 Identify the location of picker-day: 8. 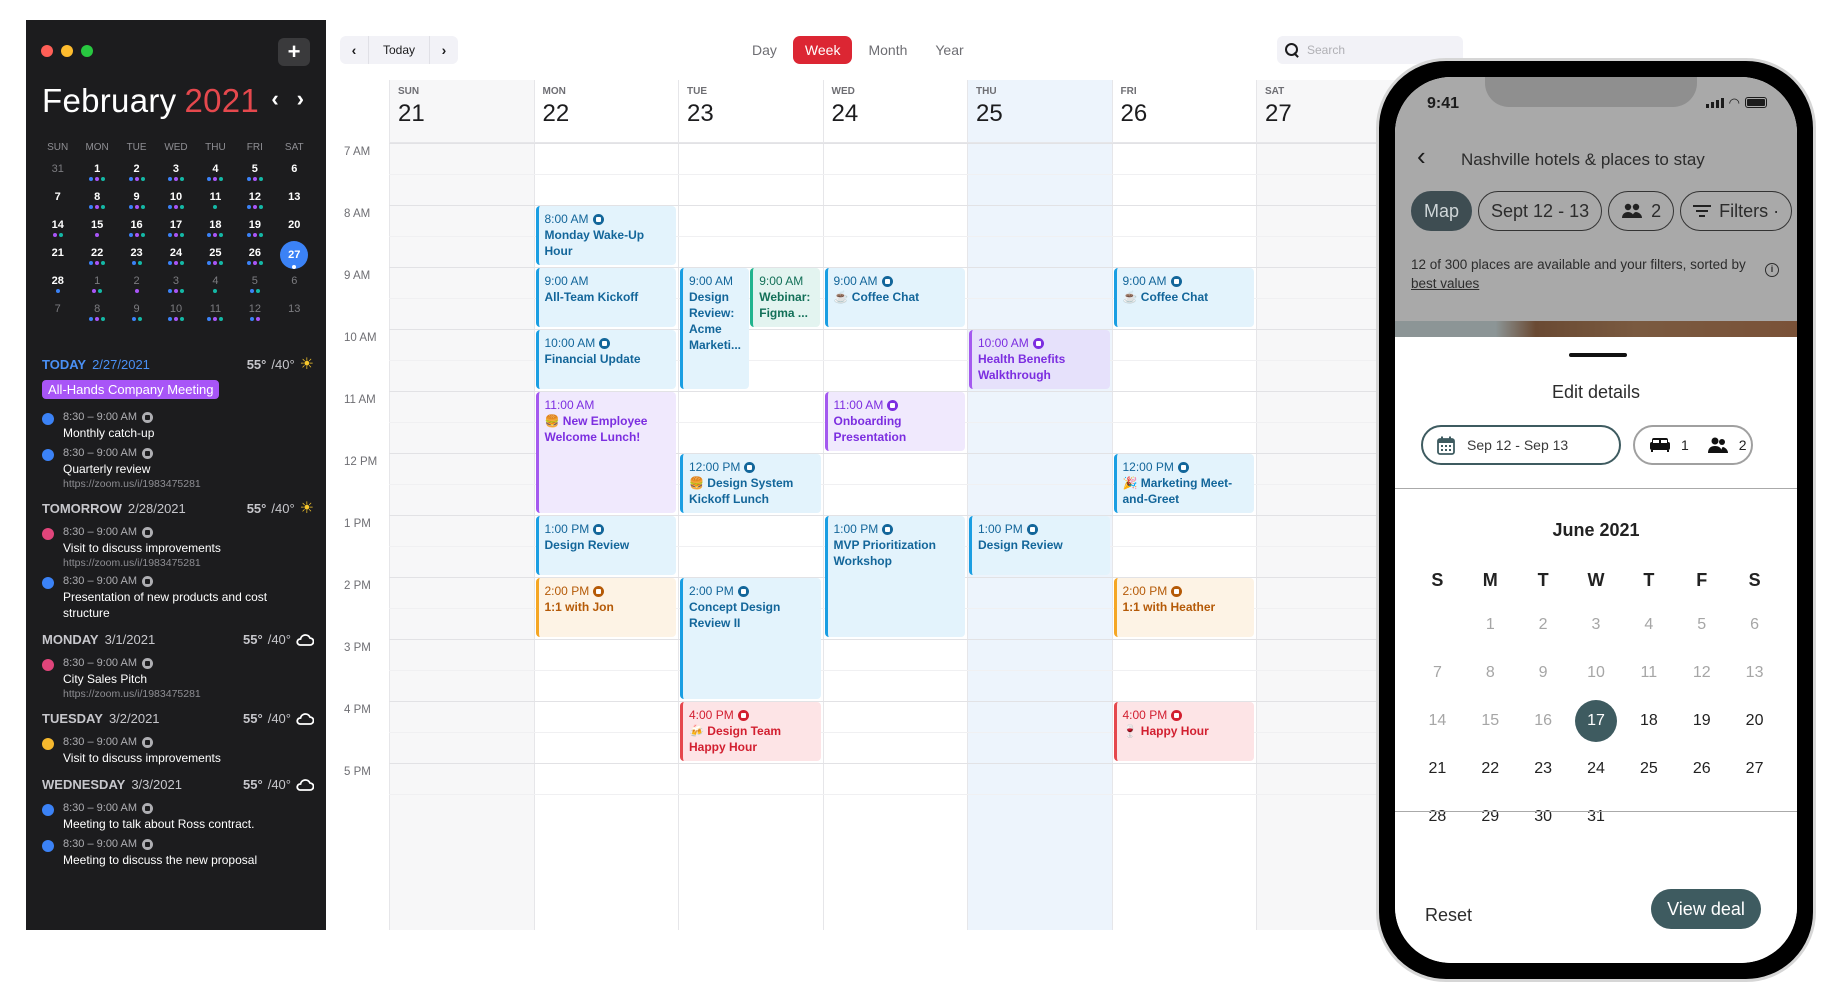
(1490, 673).